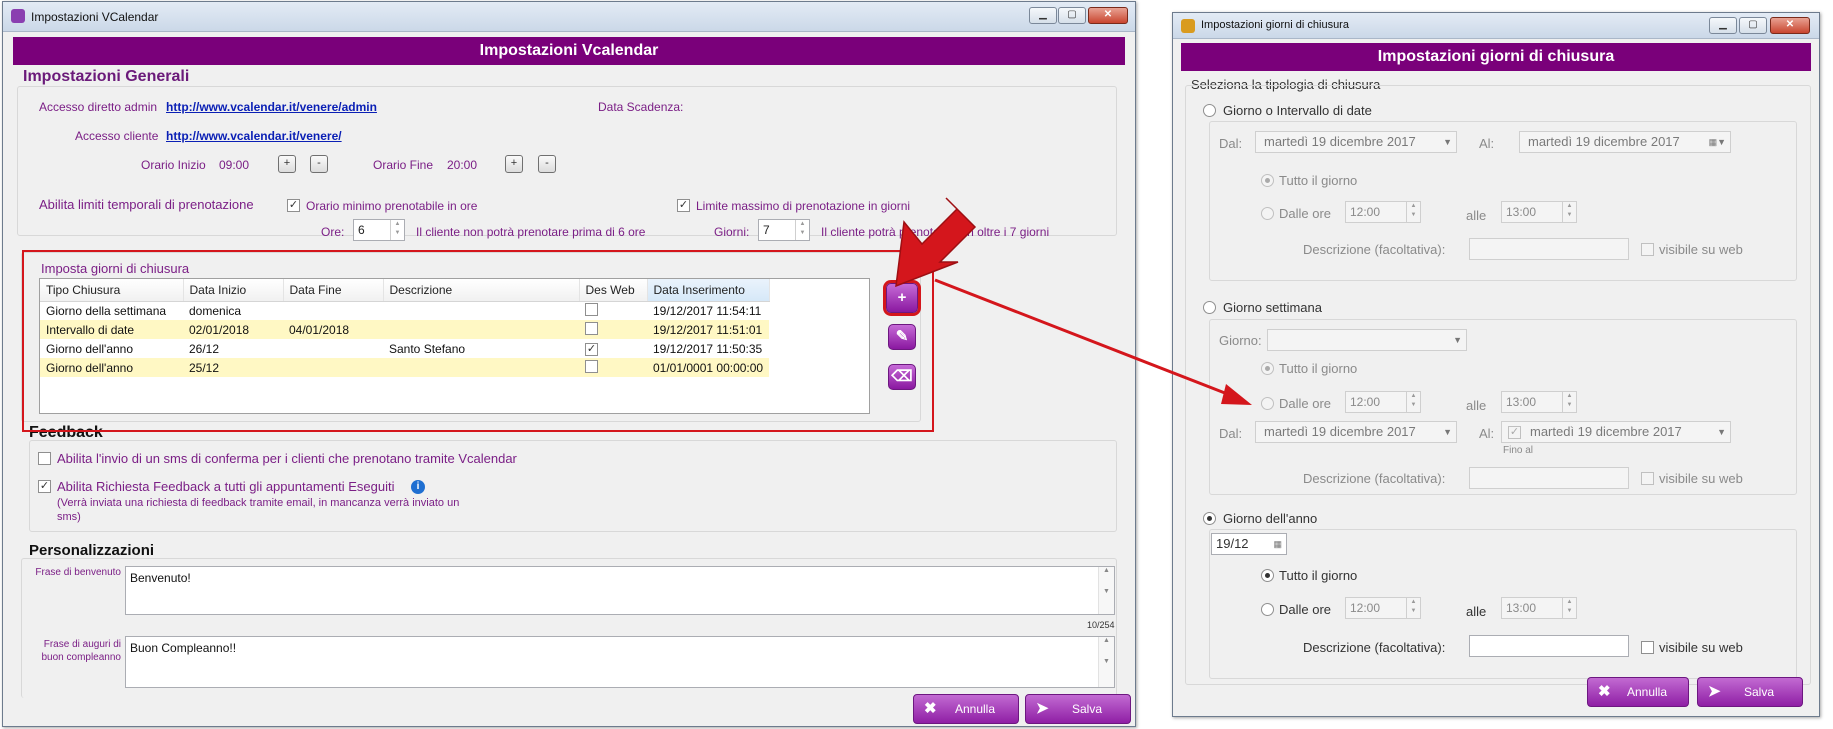 This screenshot has width=1833, height=729. I want to click on end-label: Orario Fine, so click(403, 165).